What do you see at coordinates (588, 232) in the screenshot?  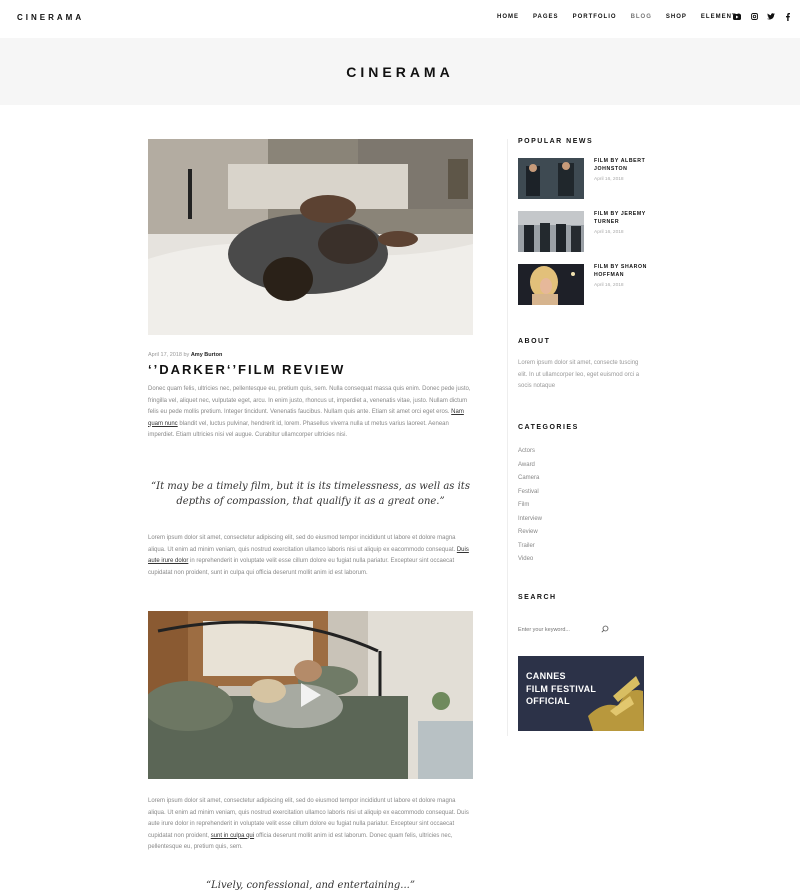 I see `popular-news-item: FILM BY JEREMY TURNER April 16, 2018` at bounding box center [588, 232].